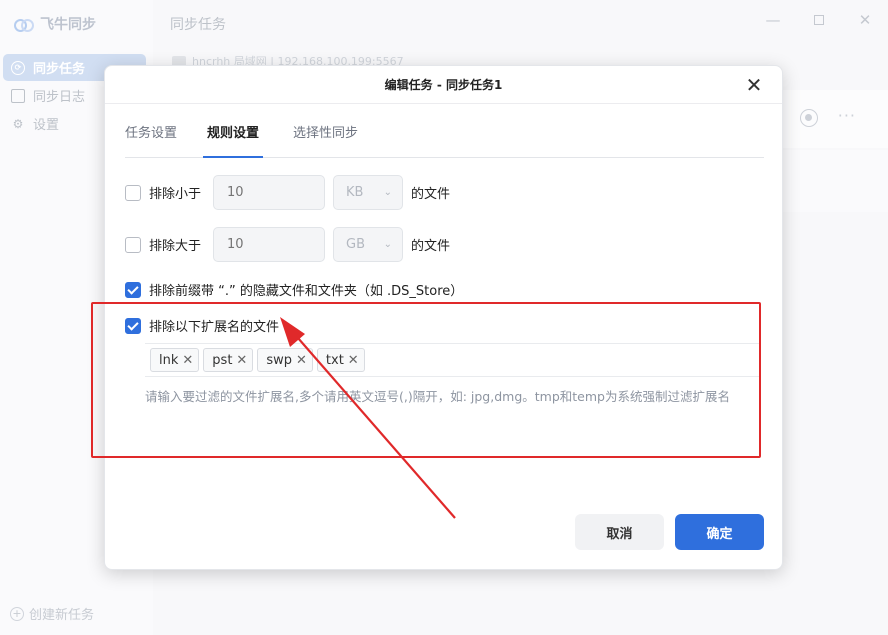 The image size is (888, 635). What do you see at coordinates (133, 289) in the screenshot?
I see `exclude-hidden-checkbox` at bounding box center [133, 289].